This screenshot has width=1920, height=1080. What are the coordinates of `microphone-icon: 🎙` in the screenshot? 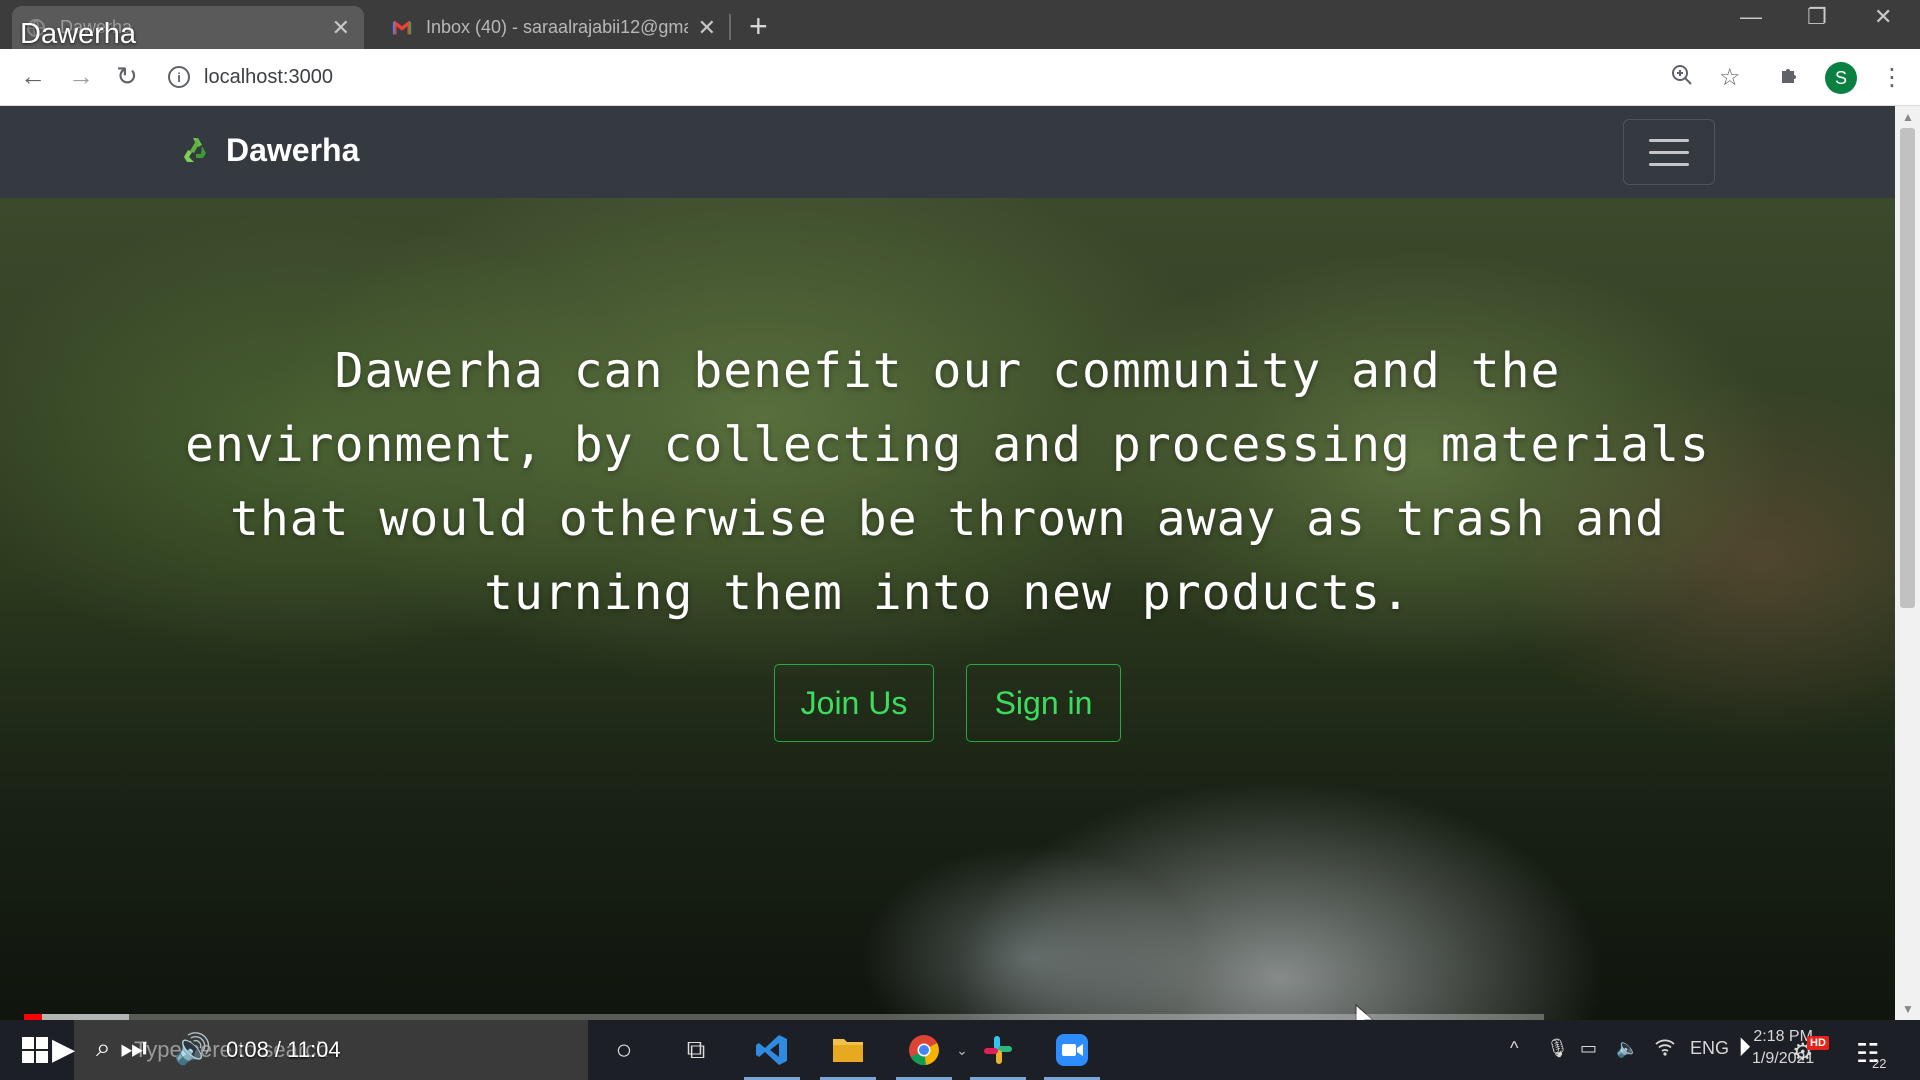 It's located at (1557, 1048).